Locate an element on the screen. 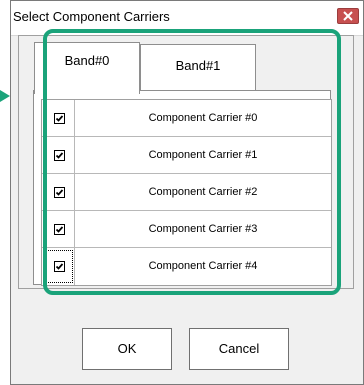  close-icon is located at coordinates (348, 16).